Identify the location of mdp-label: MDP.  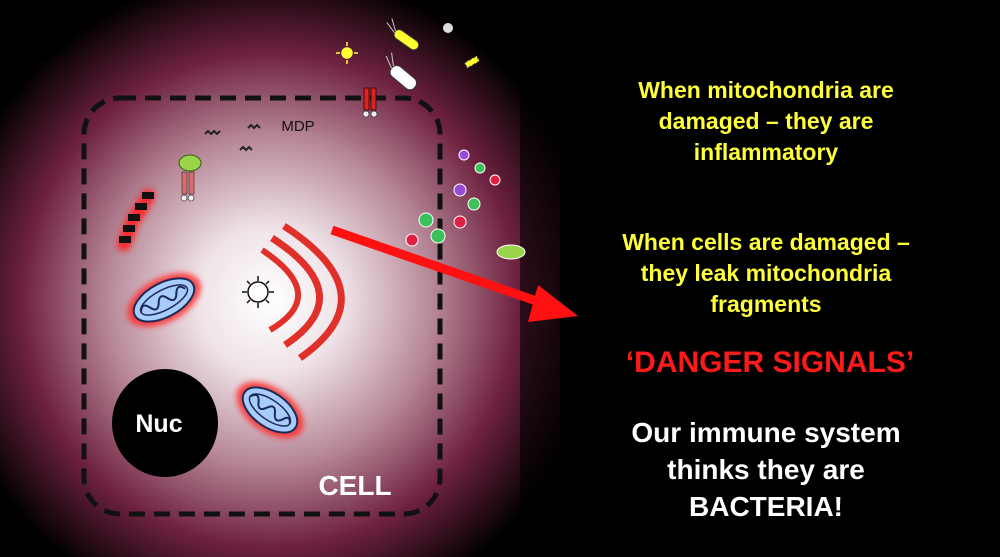
(298, 126).